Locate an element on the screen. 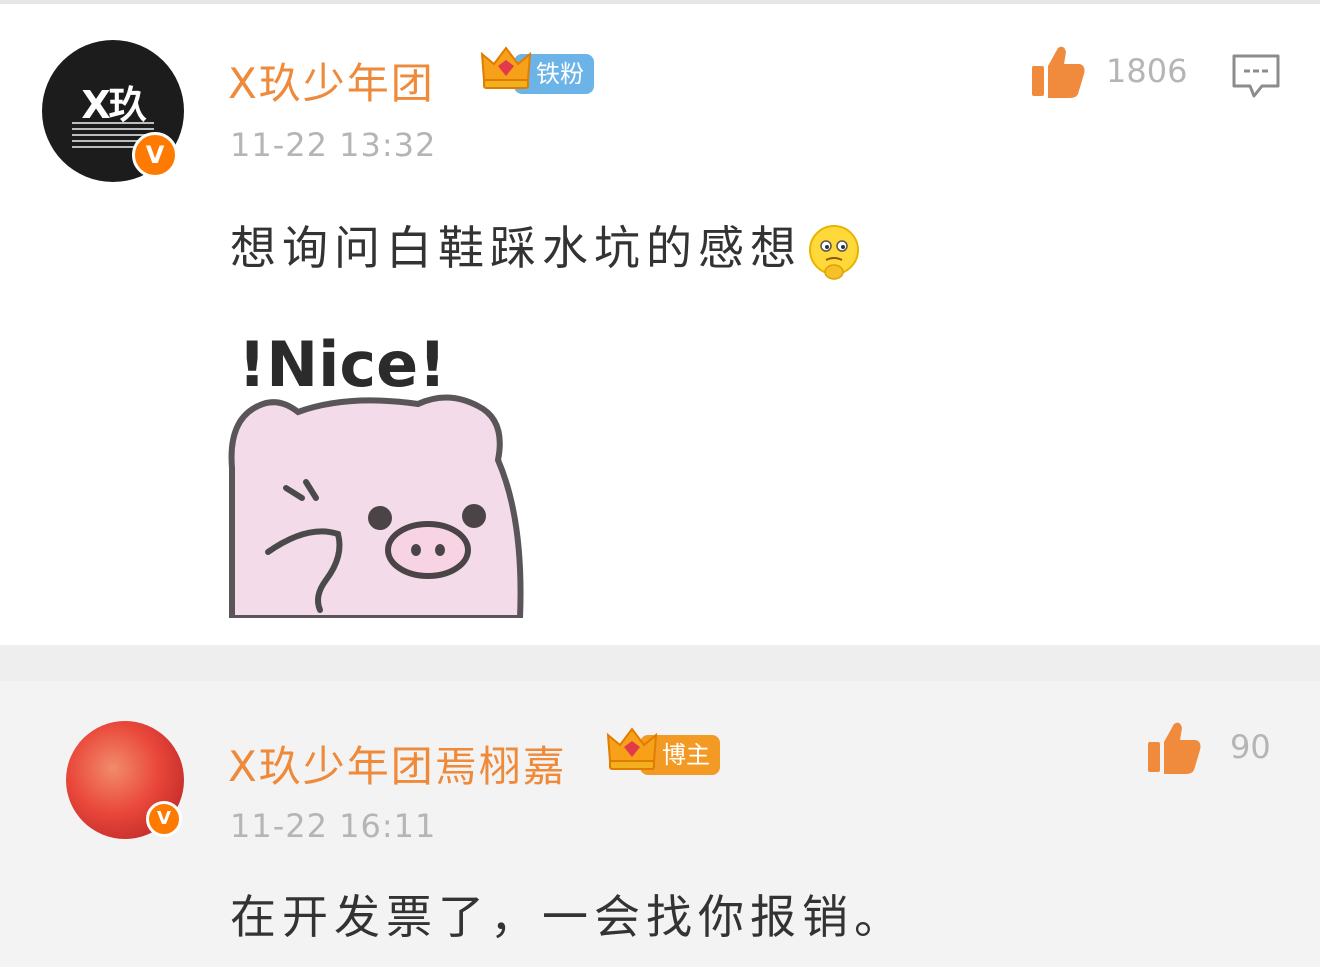 The image size is (1320, 967). timestamp: 11-22 13:32 is located at coordinates (333, 145).